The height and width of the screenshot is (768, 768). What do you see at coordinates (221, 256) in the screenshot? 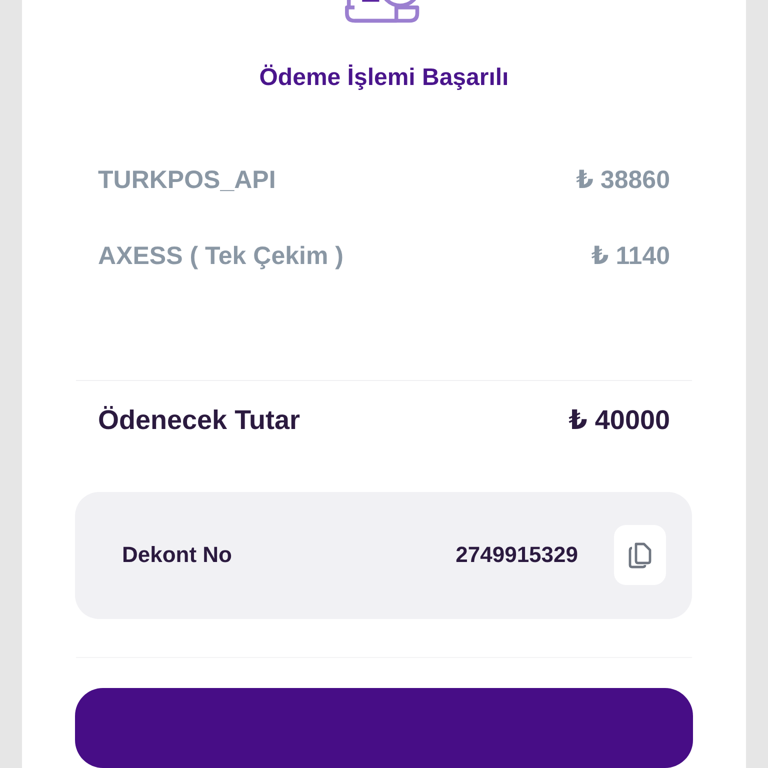
I see `payment-label: AXESS ( Tek Çekim )` at bounding box center [221, 256].